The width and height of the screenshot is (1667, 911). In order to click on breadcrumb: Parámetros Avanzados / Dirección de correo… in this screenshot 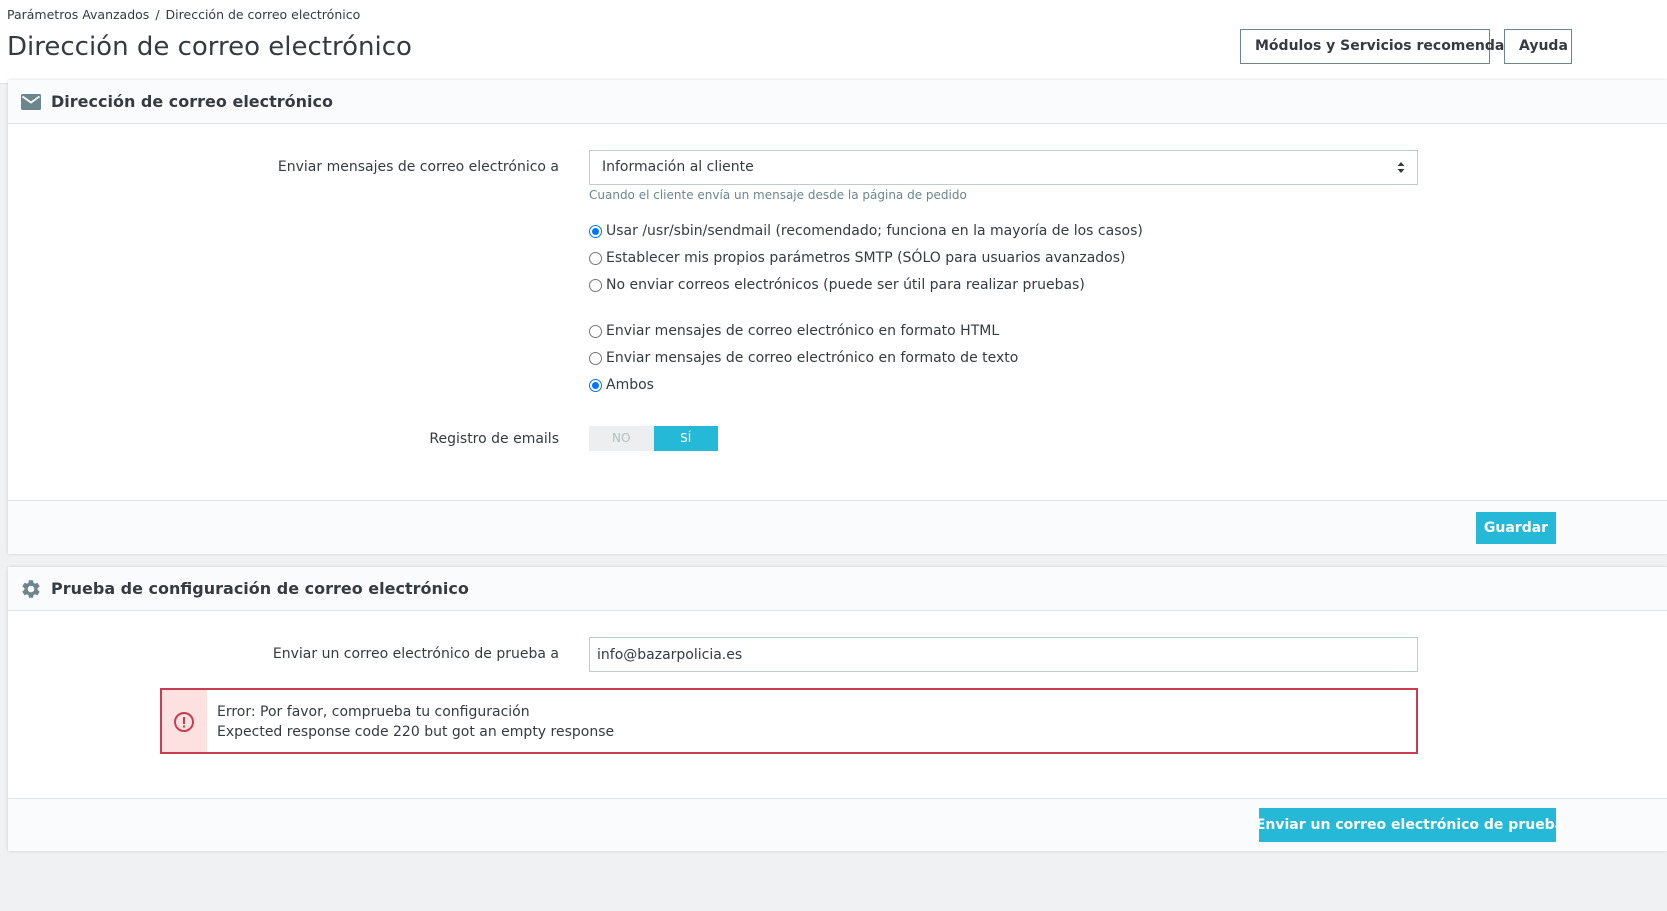, I will do `click(183, 14)`.